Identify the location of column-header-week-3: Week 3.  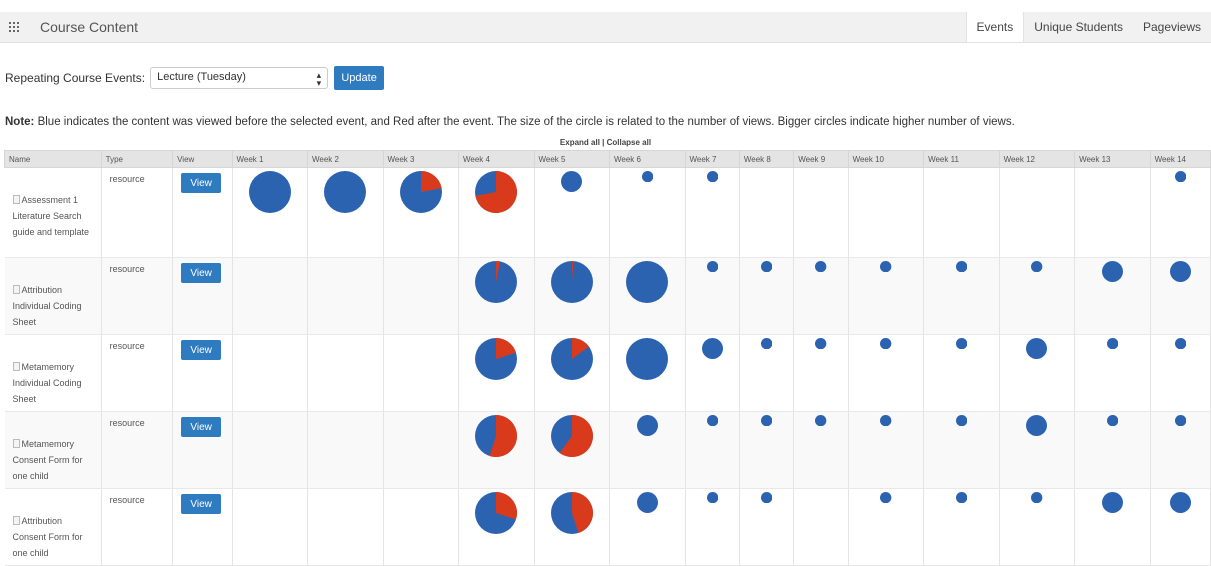
(420, 159).